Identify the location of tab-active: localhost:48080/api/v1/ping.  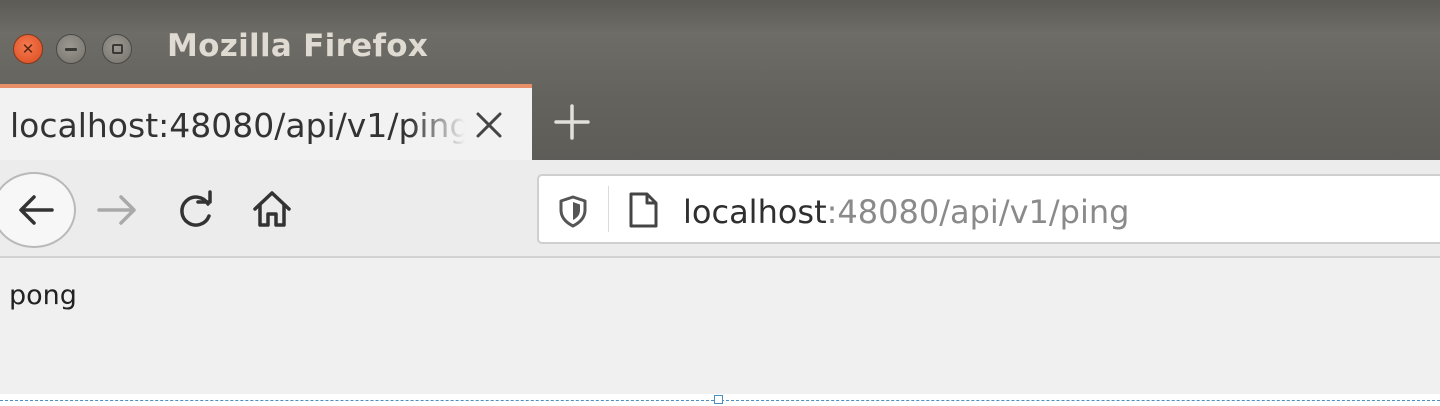
(266, 122).